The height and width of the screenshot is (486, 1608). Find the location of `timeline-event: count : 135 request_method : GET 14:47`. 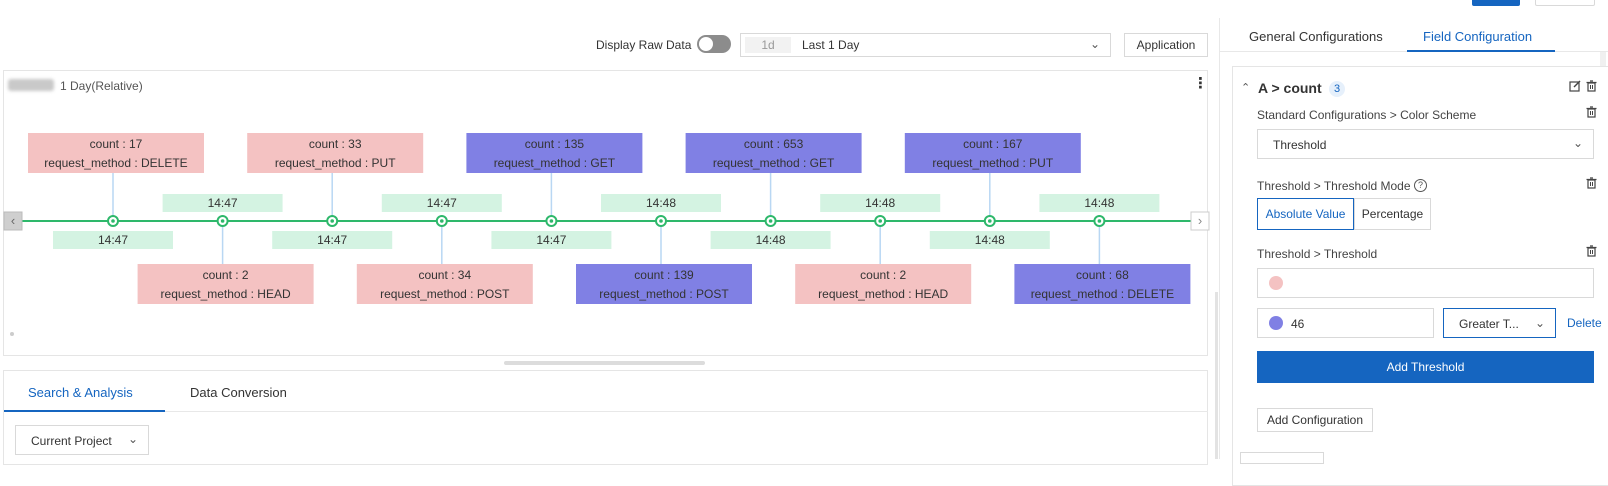

timeline-event: count : 135 request_method : GET 14:47 is located at coordinates (554, 191).